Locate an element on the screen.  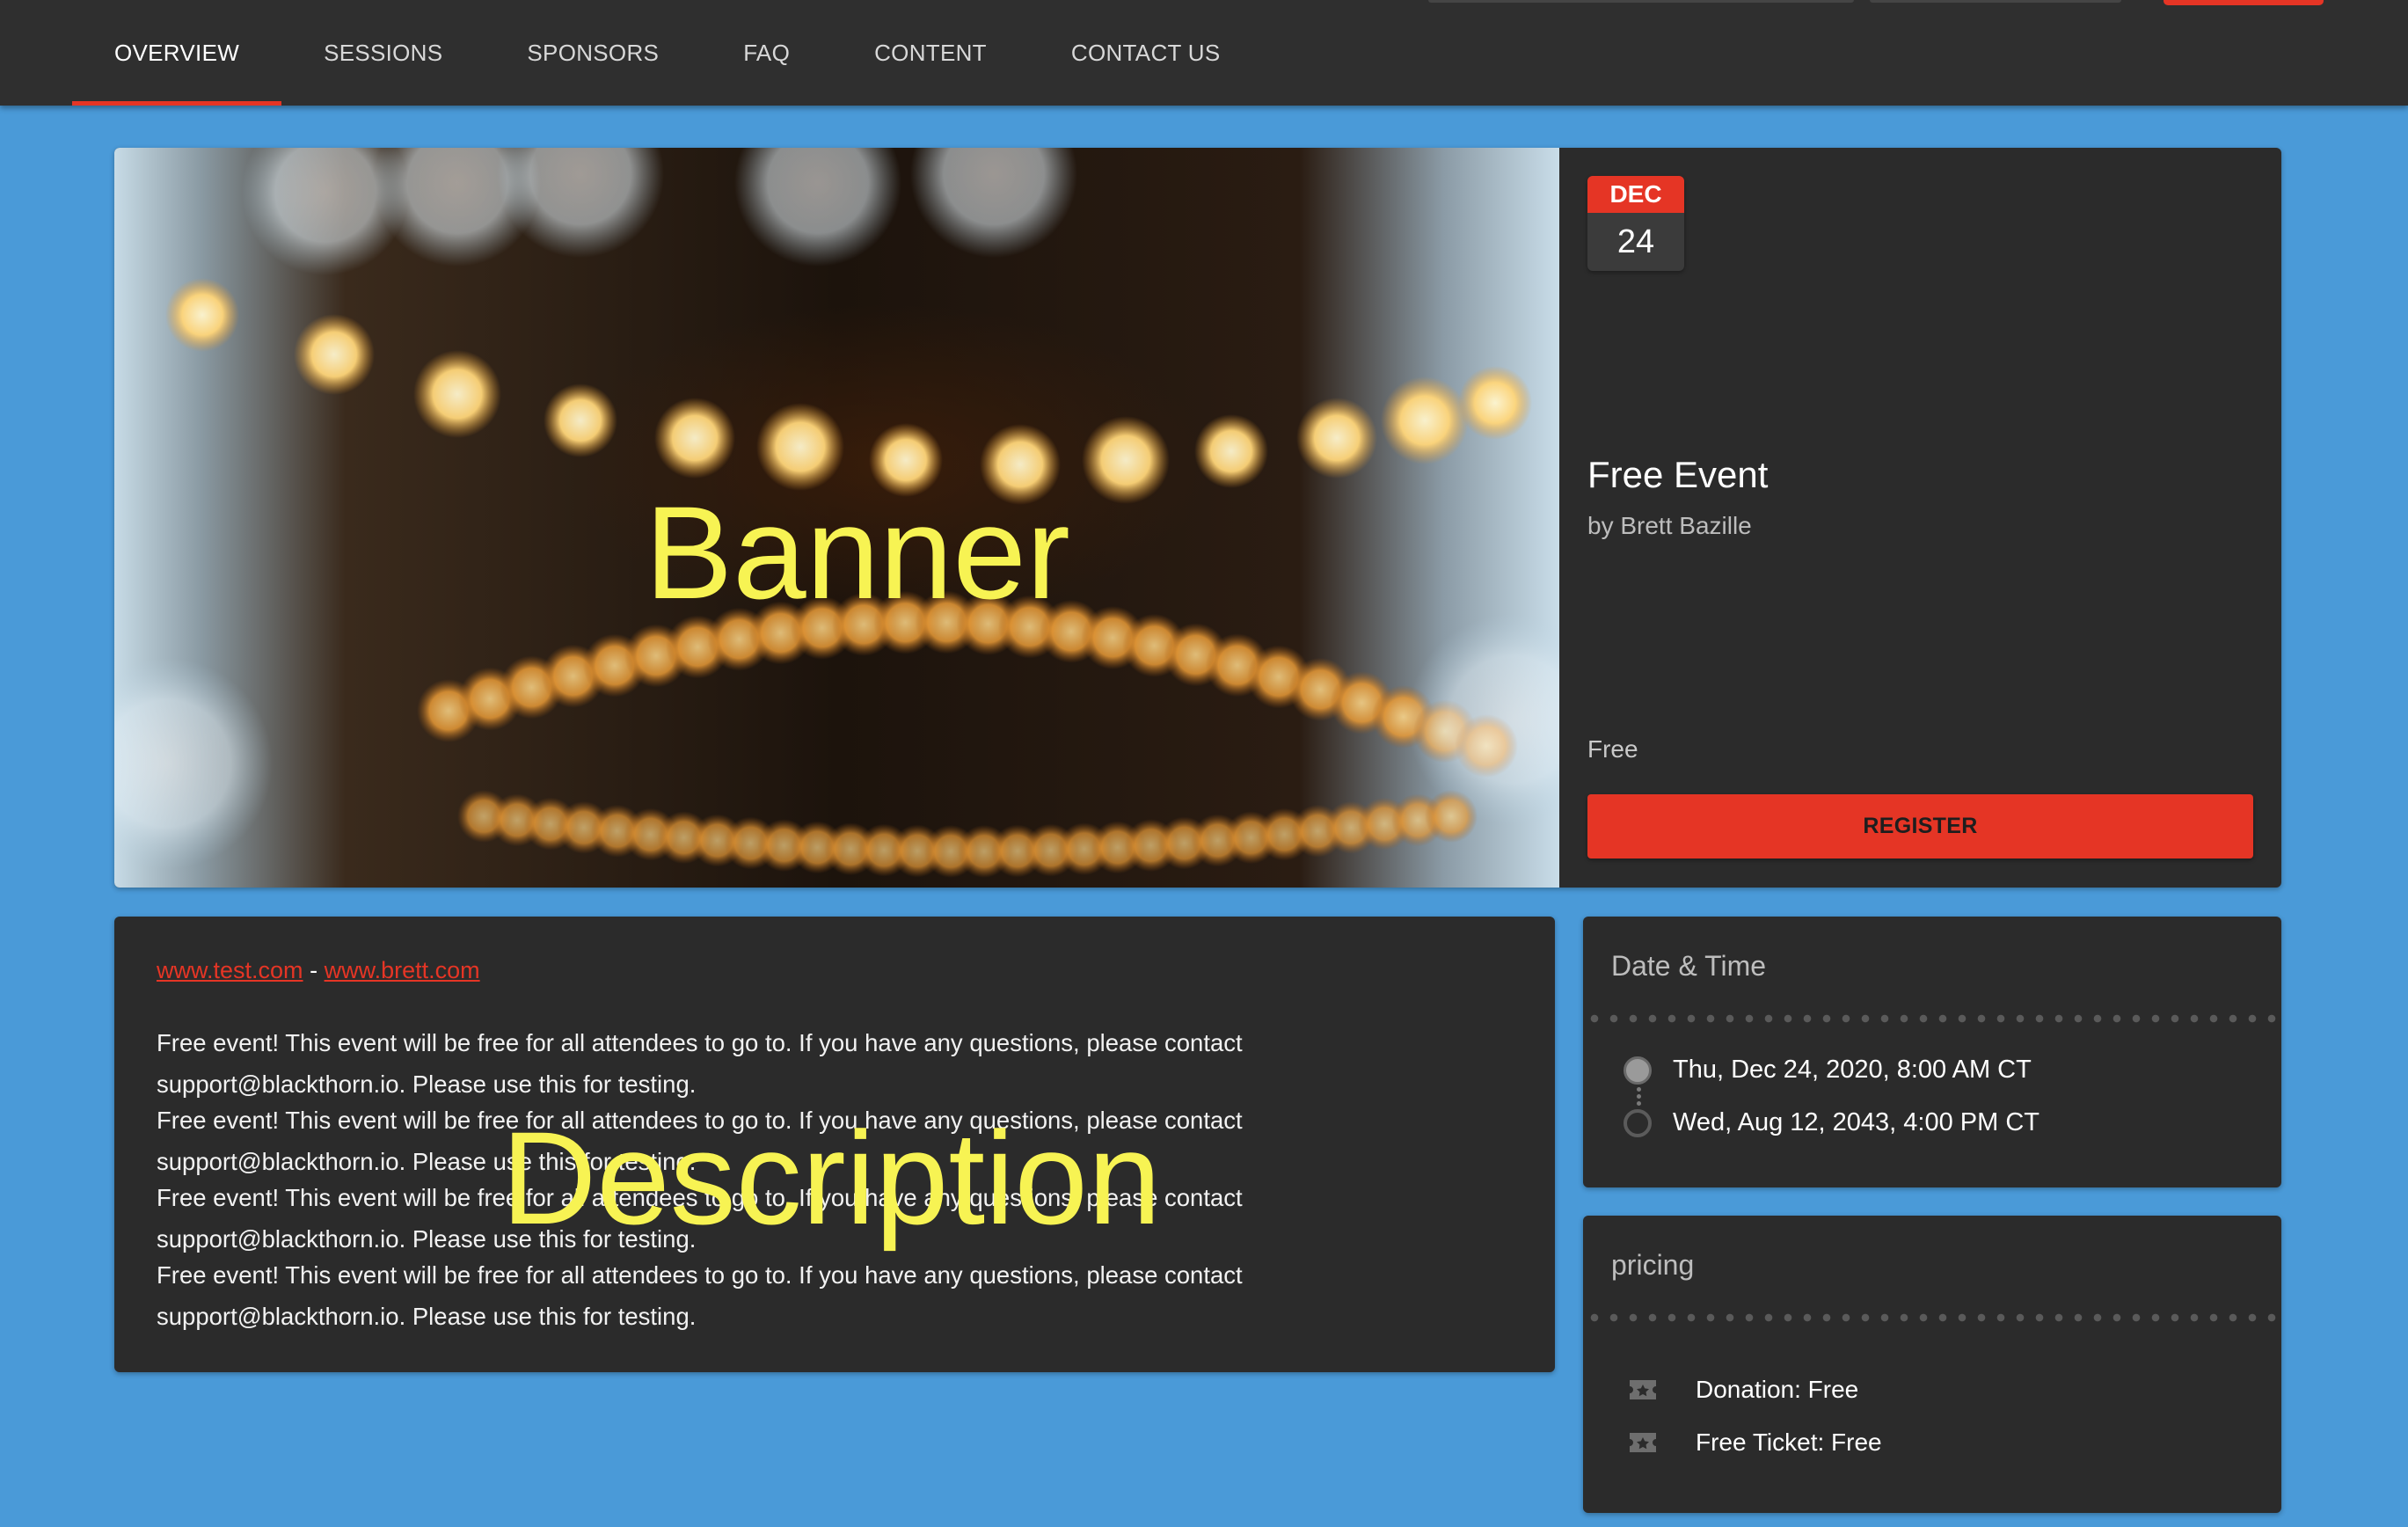
header-search-field is located at coordinates (1641, 1).